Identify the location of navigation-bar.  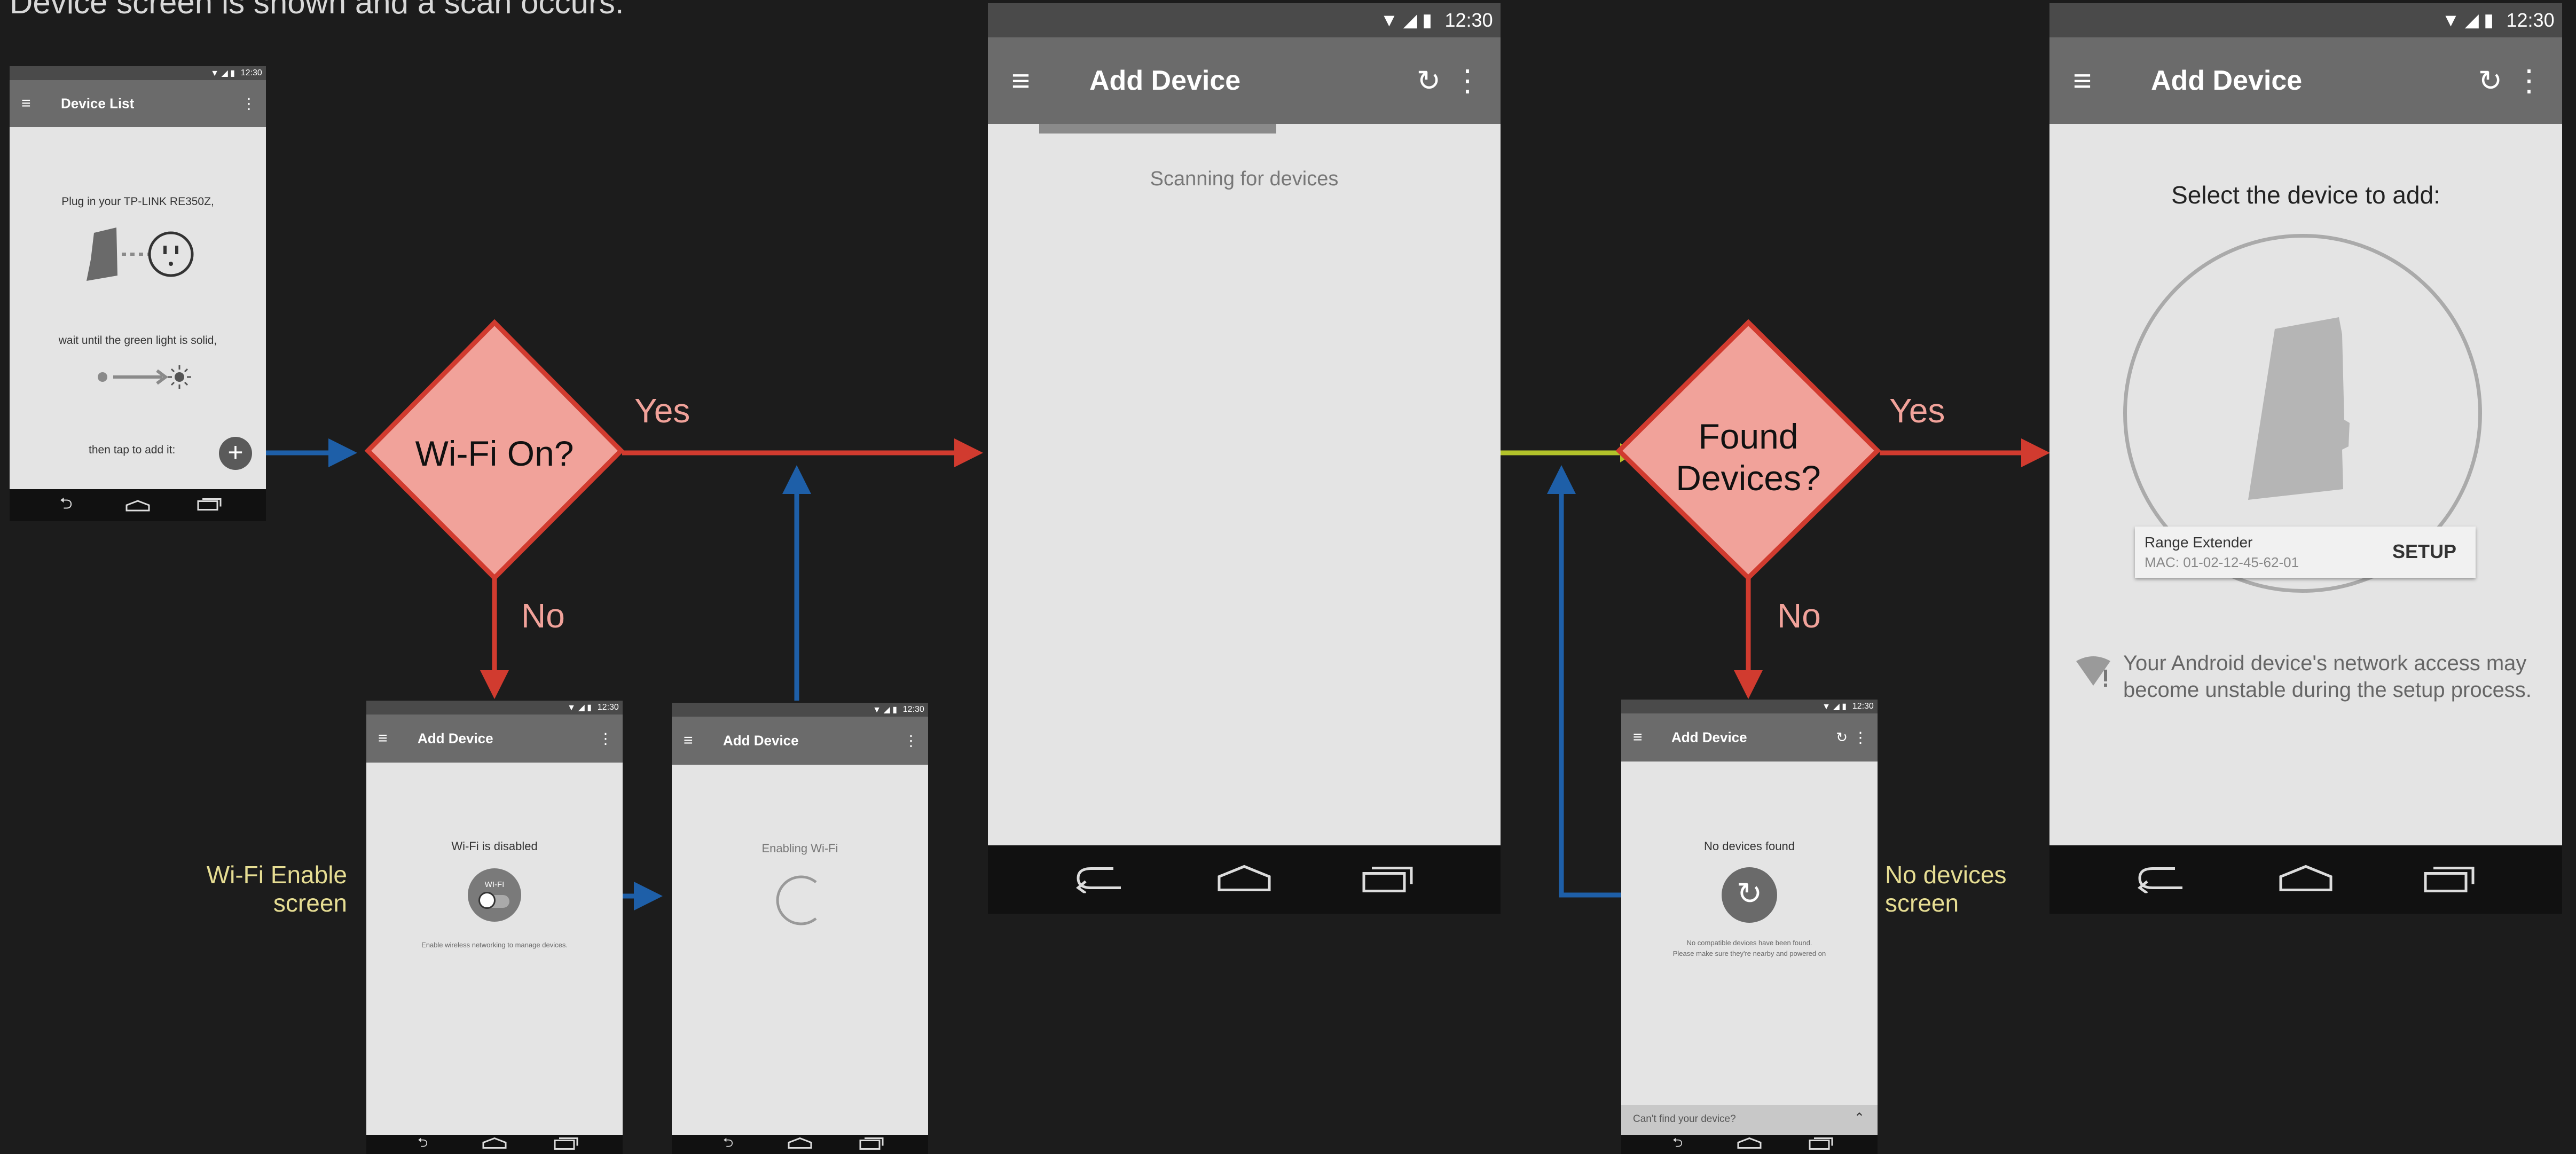
(2305, 879).